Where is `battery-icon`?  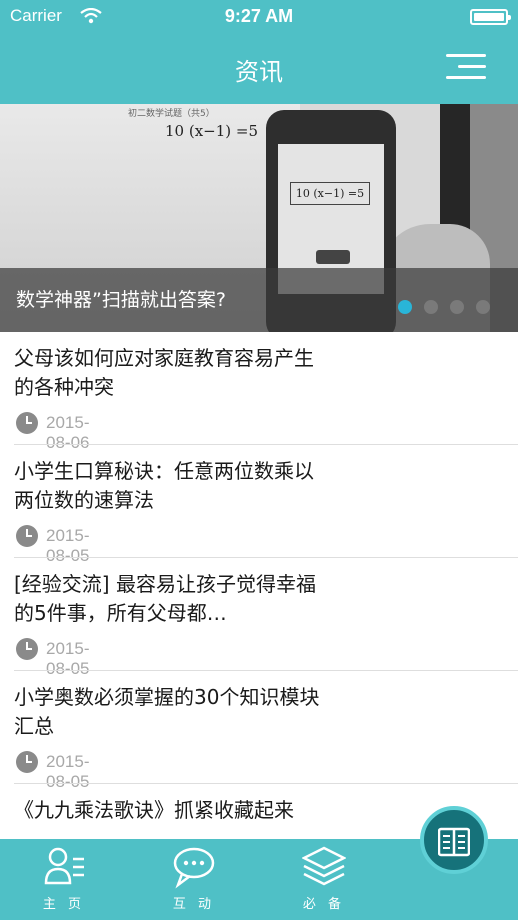
battery-icon is located at coordinates (490, 17).